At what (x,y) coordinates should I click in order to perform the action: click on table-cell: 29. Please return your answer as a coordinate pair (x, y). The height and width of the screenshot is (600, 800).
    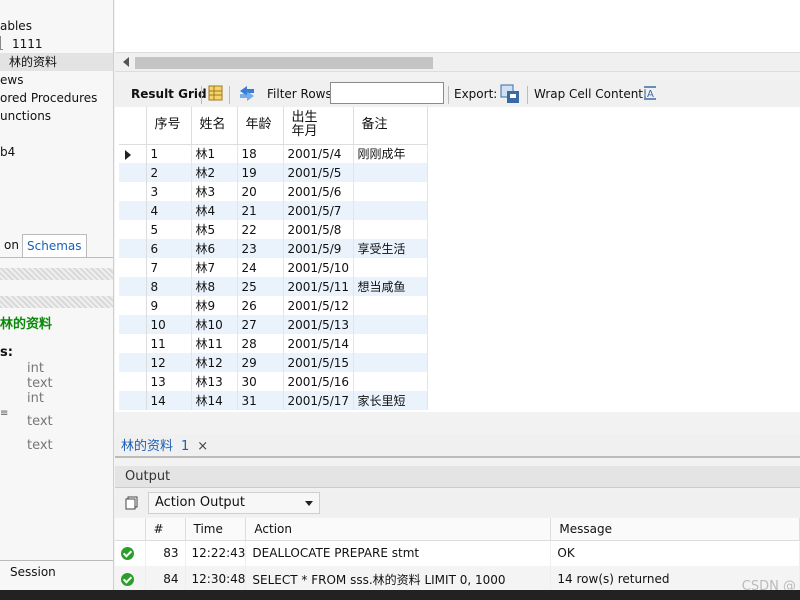
    Looking at the image, I should click on (260, 362).